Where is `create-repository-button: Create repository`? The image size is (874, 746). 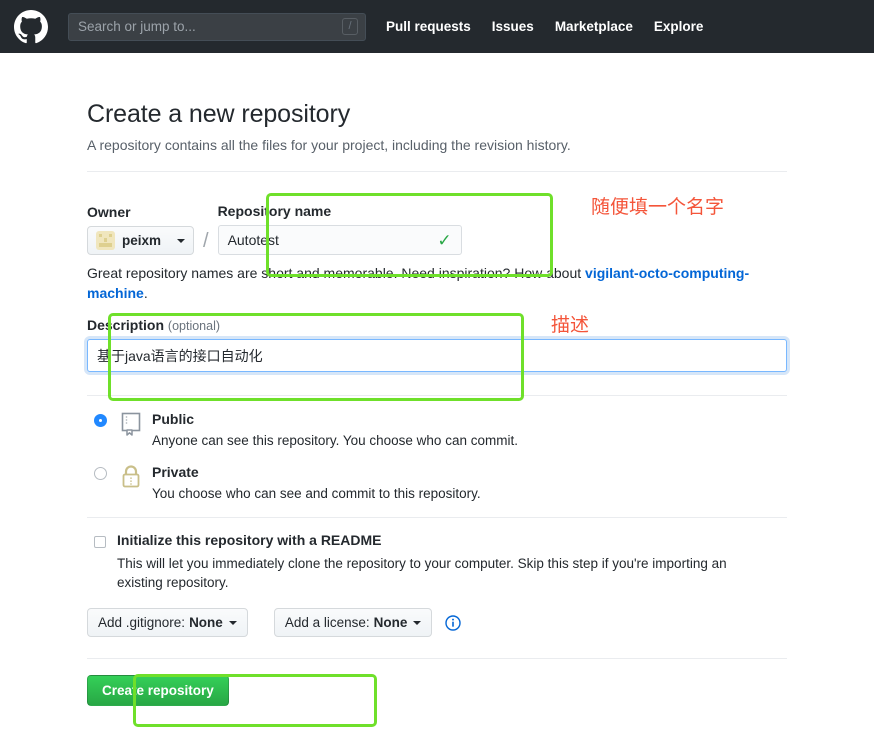
create-repository-button: Create repository is located at coordinates (158, 690).